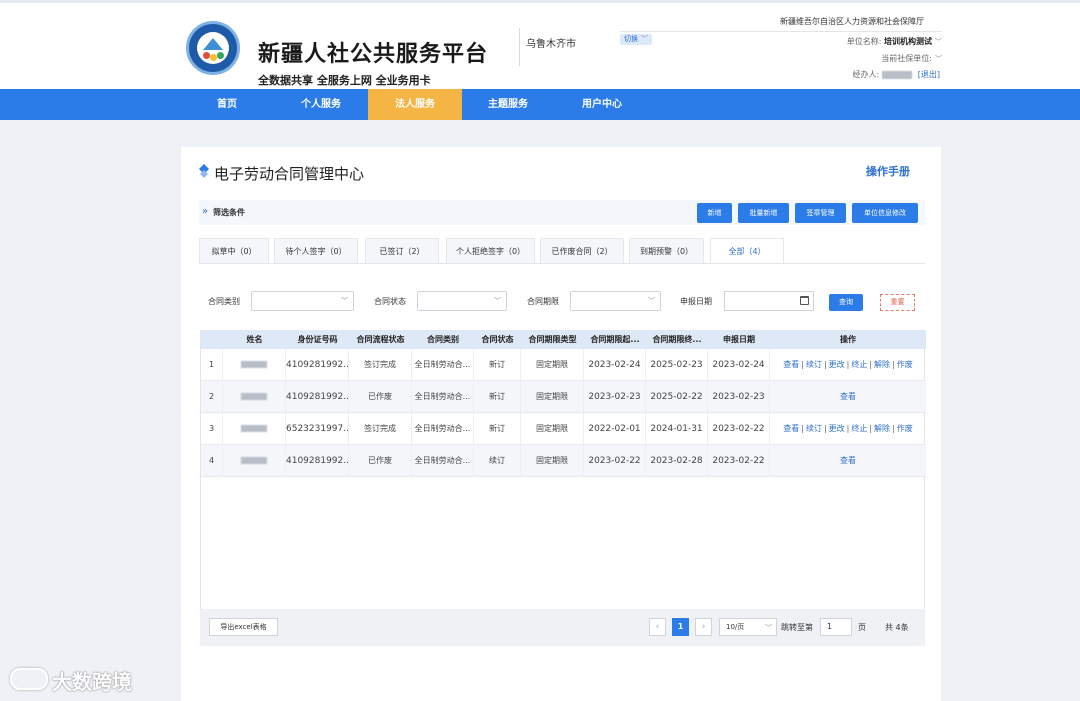 The image size is (1080, 701). What do you see at coordinates (540, 1) in the screenshot?
I see `top-border` at bounding box center [540, 1].